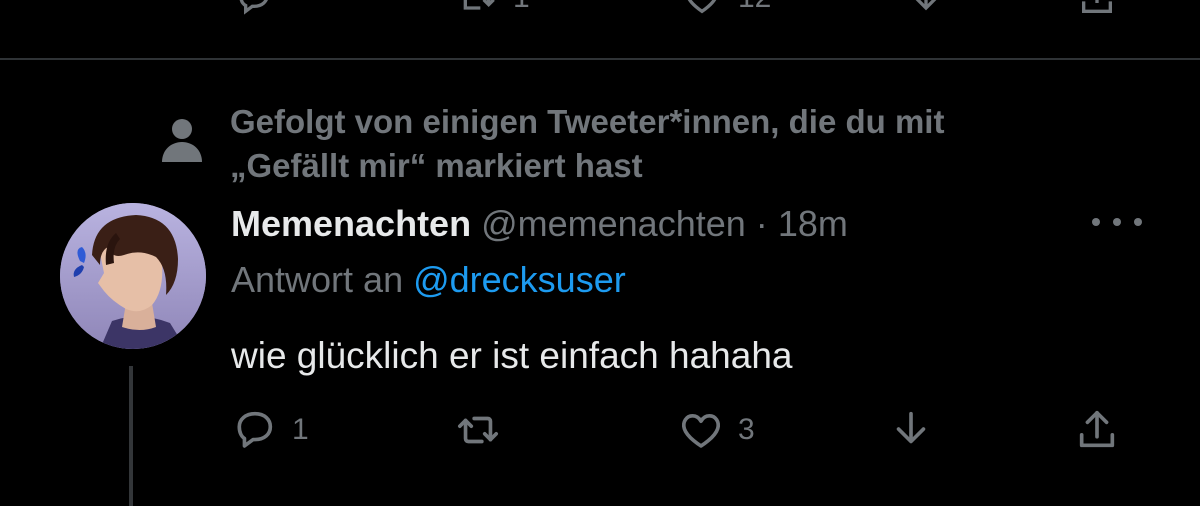  I want to click on tweet-action-bar: 1 3, so click(600, 430).